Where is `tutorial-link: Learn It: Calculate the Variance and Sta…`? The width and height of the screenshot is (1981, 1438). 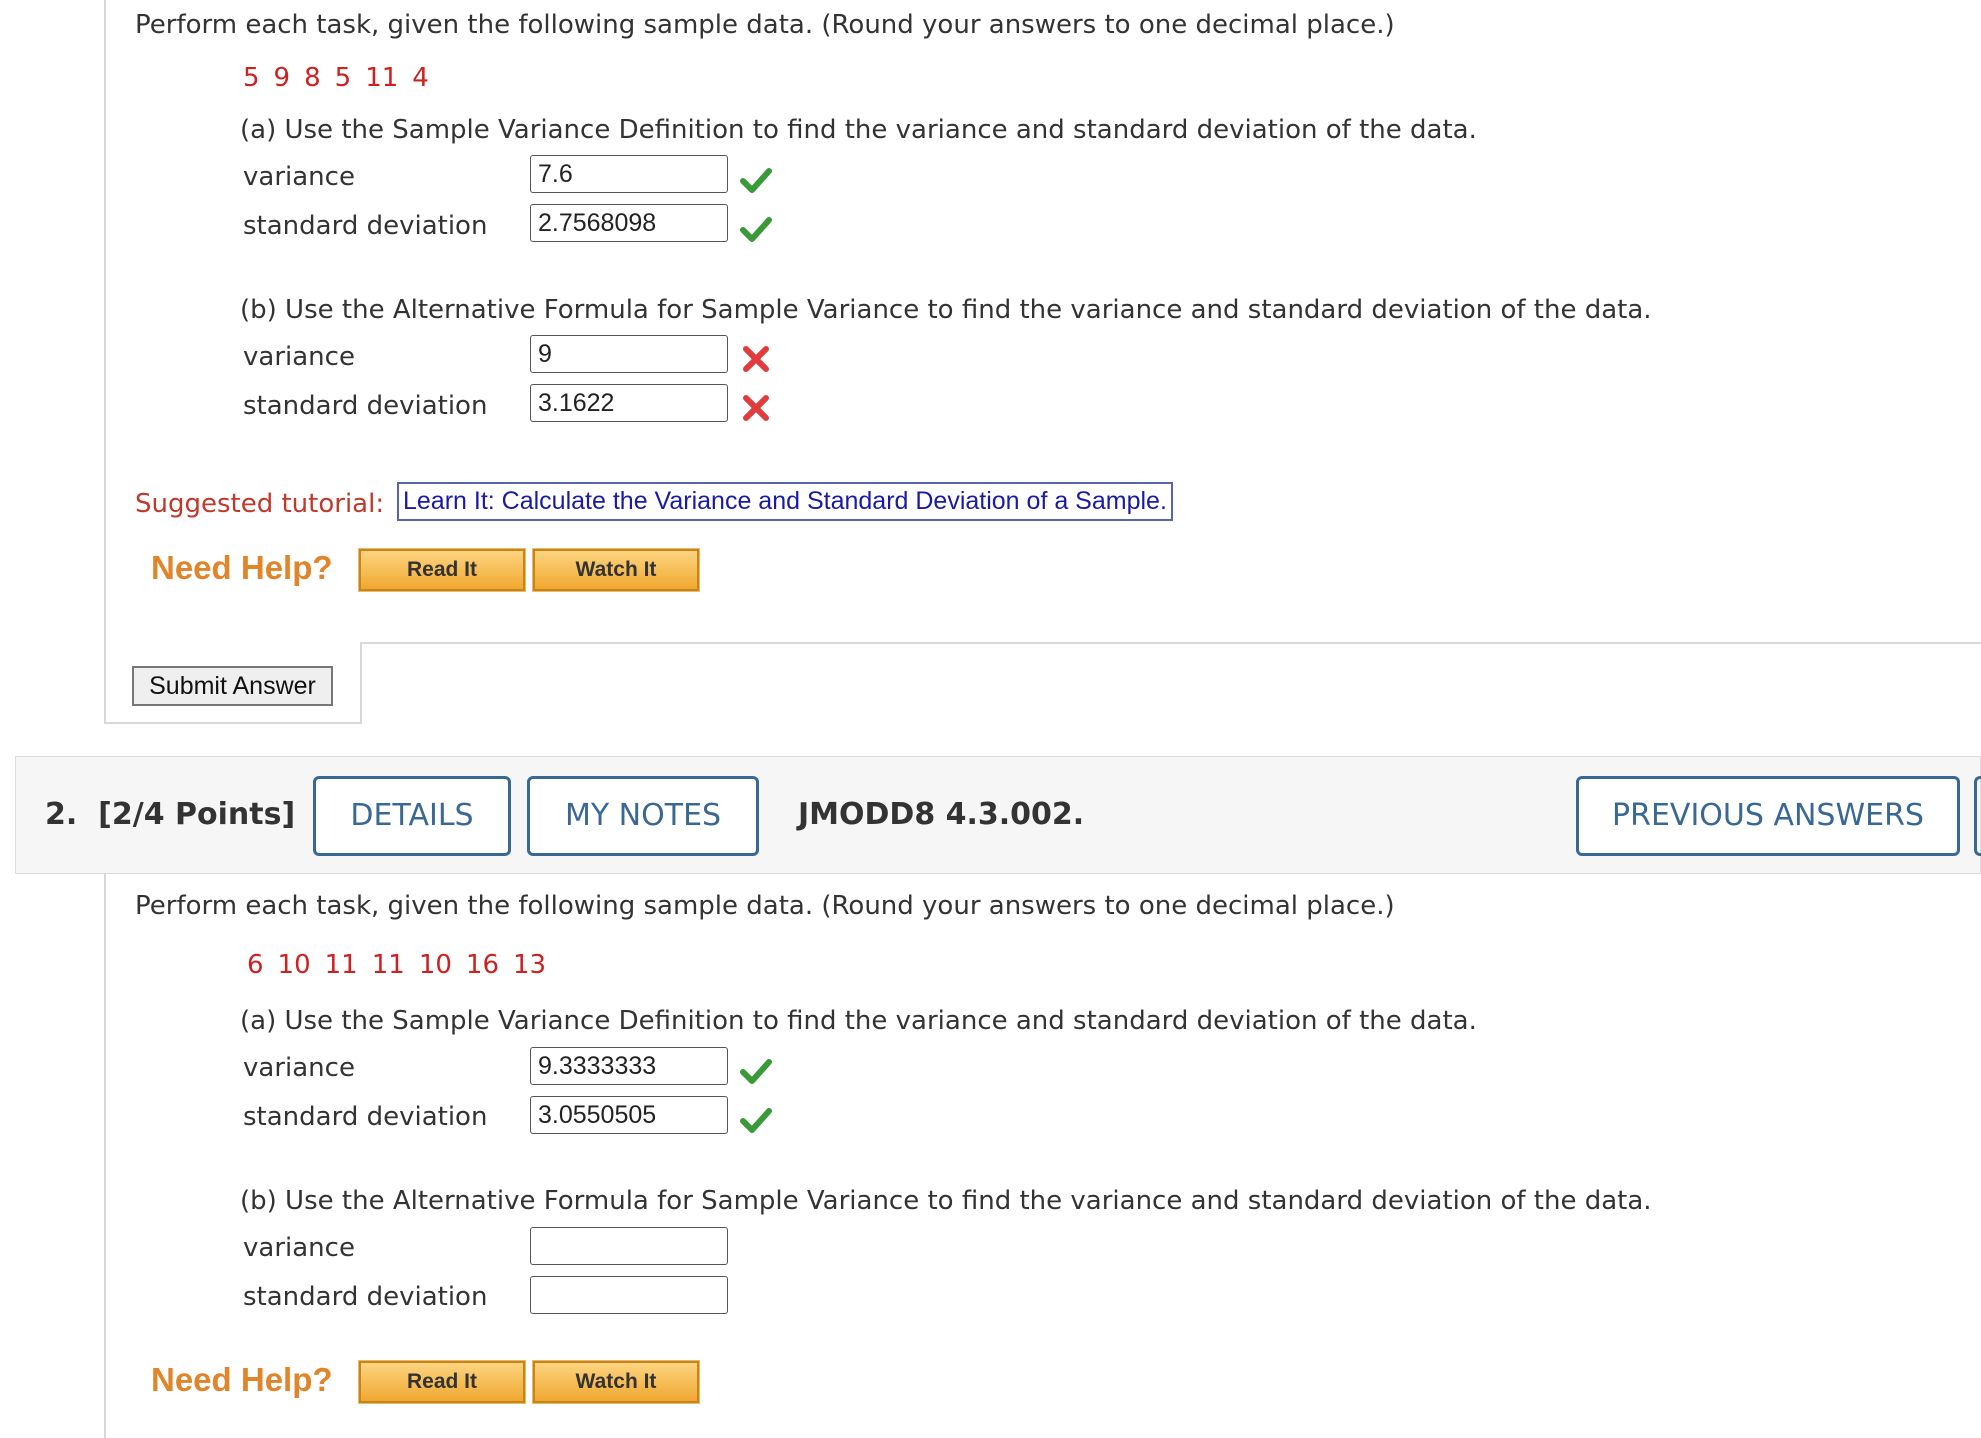
tutorial-link: Learn It: Calculate the Variance and Sta… is located at coordinates (785, 501).